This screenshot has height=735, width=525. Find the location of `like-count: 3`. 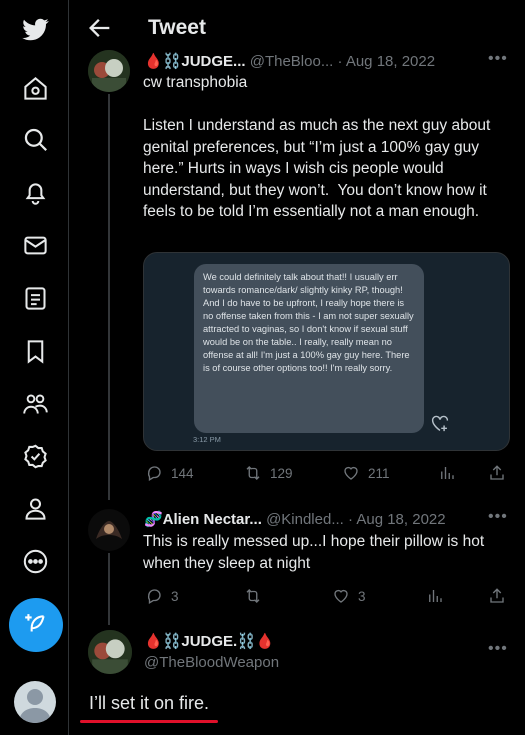

like-count: 3 is located at coordinates (362, 596).